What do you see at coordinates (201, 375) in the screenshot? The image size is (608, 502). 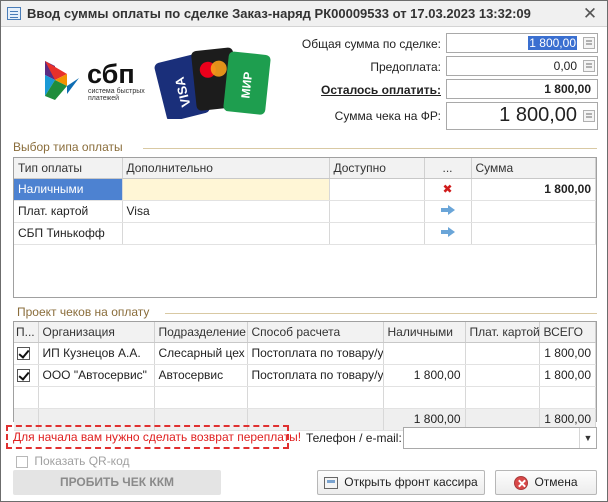 I see `department-cell: Автосервис` at bounding box center [201, 375].